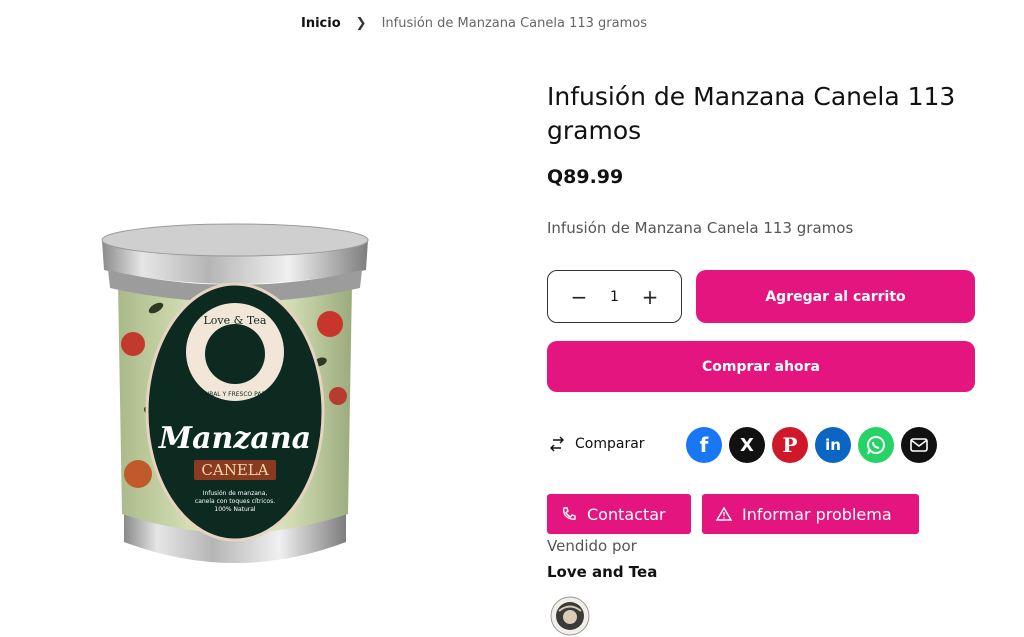 The image size is (1024, 637). I want to click on product-ring-text: NATURAL Y FRESCO PARA TI, so click(235, 394).